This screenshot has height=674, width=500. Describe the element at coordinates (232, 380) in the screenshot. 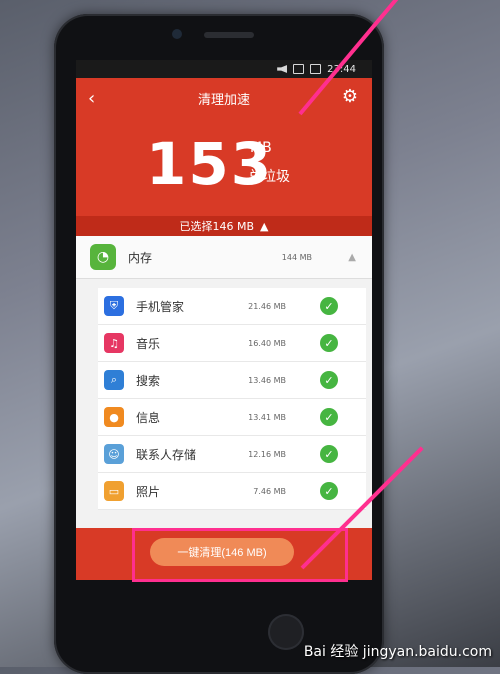

I see `list-item: ⌕ 搜索 13.46 MB ✓` at that location.